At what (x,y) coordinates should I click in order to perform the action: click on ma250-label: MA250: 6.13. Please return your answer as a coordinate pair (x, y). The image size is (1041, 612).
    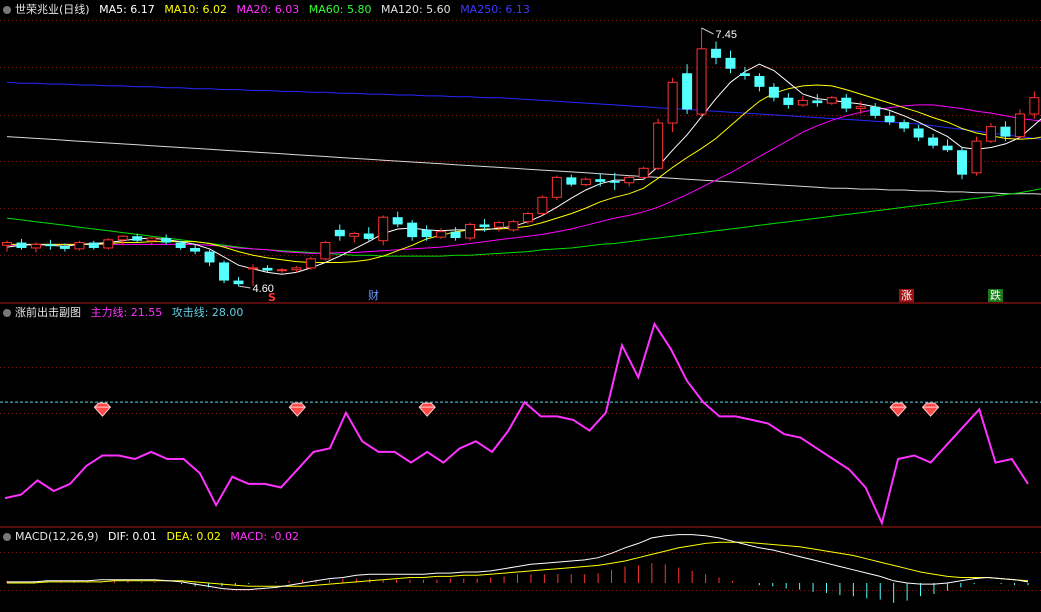
    Looking at the image, I should click on (495, 9).